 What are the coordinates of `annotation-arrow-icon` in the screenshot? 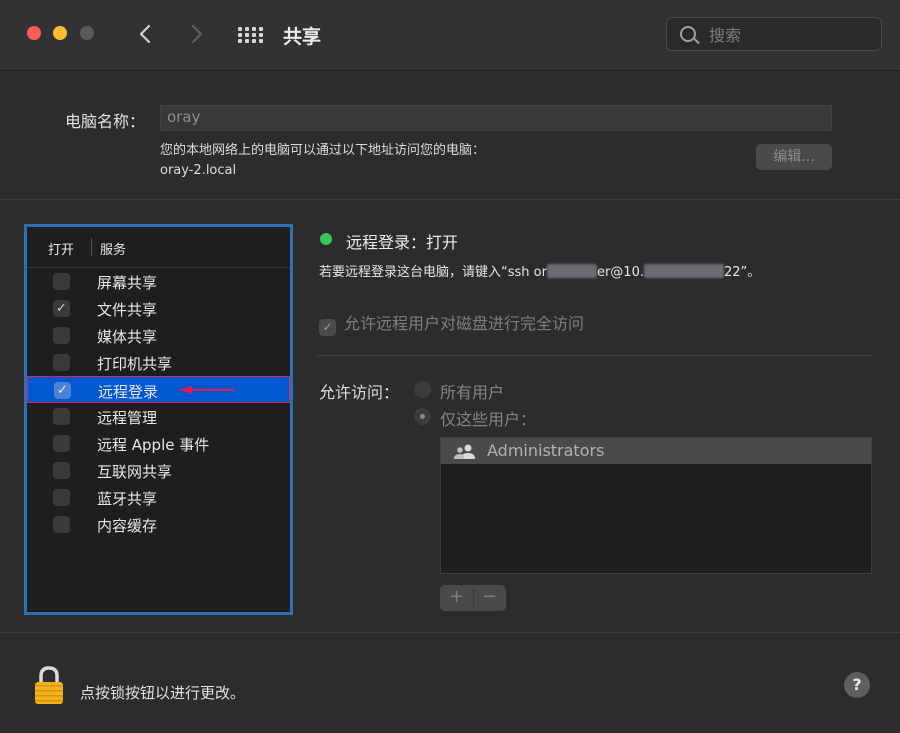 It's located at (206, 390).